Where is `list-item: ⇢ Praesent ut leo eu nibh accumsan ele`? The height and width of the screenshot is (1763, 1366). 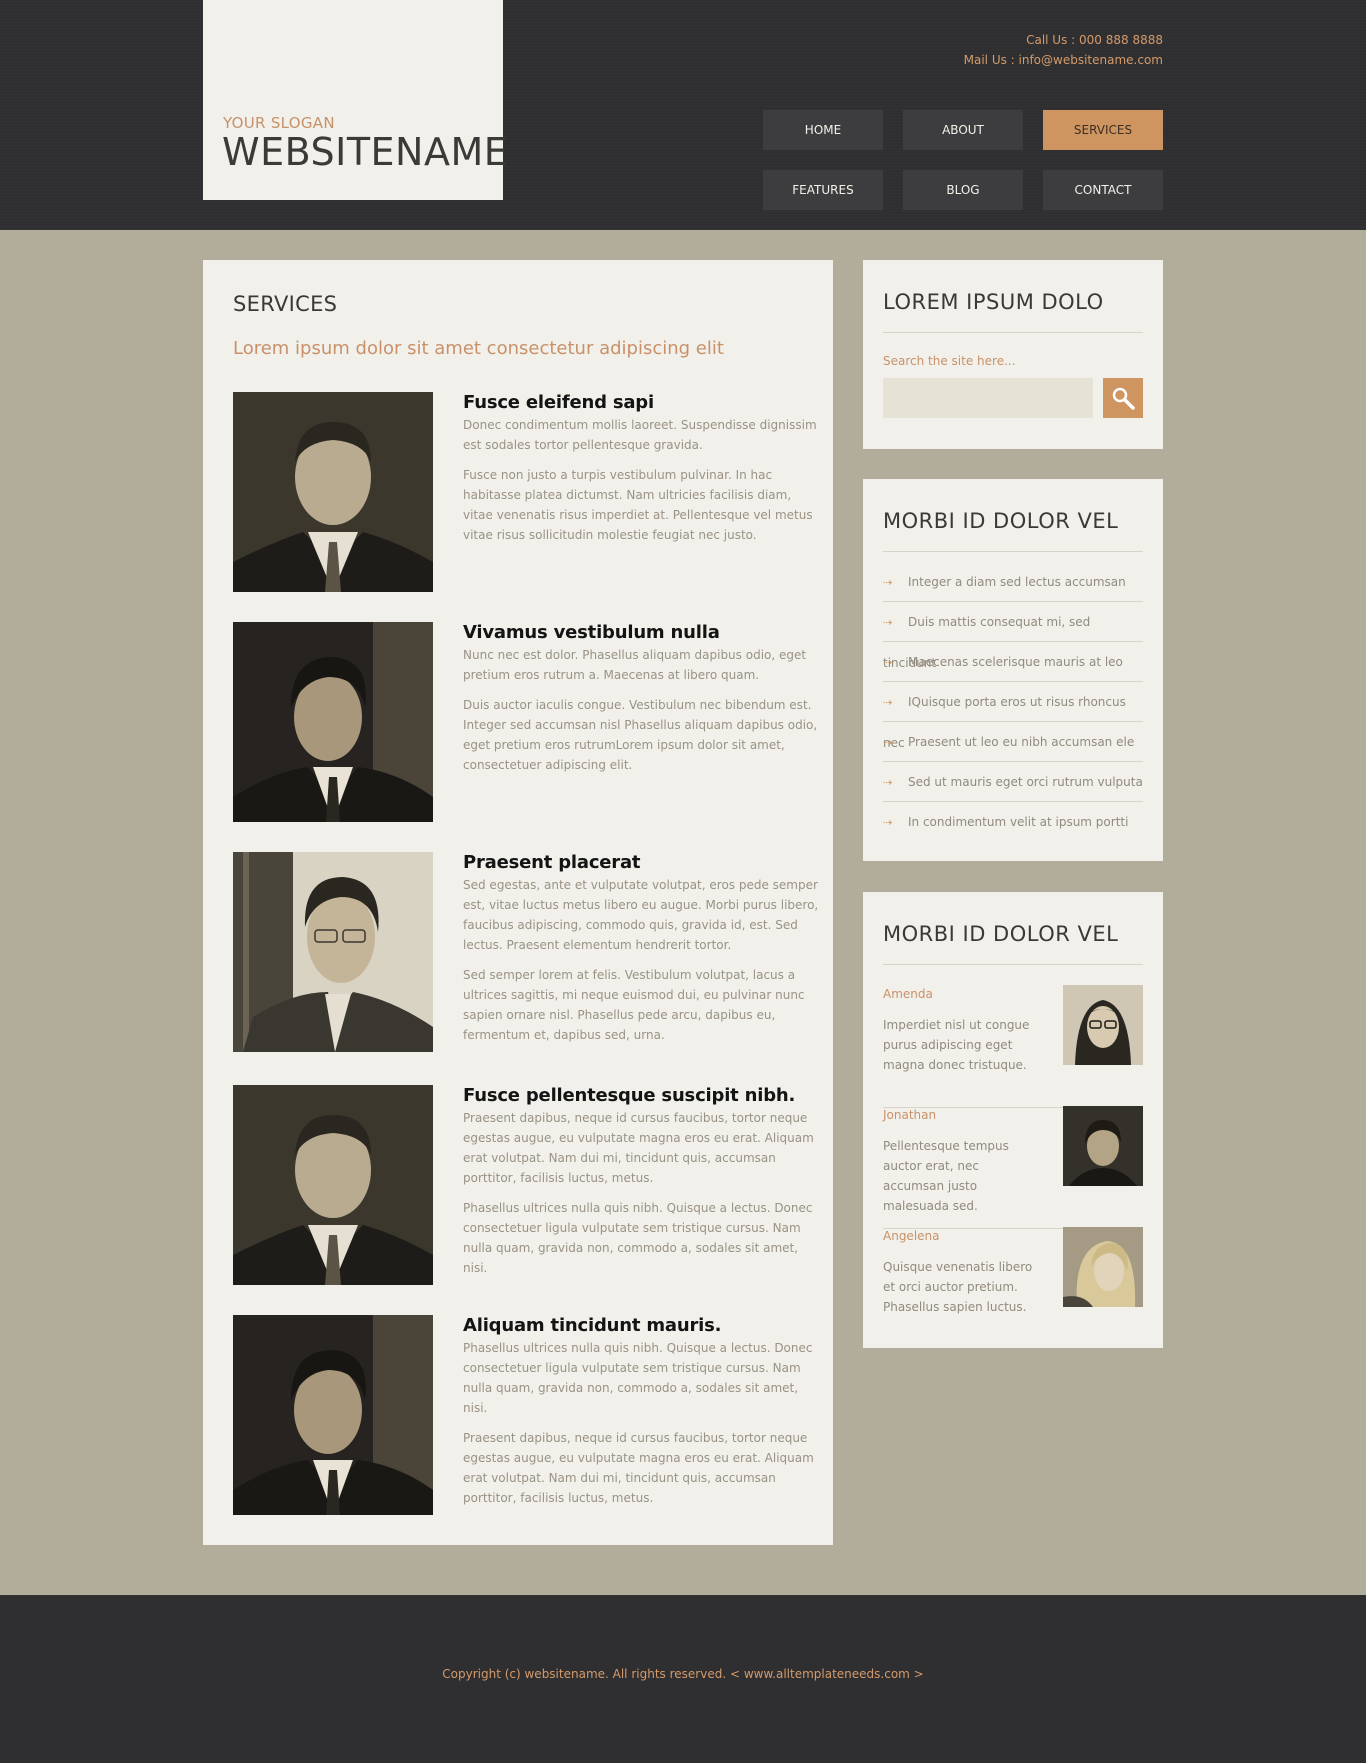
list-item: ⇢ Praesent ut leo eu nibh accumsan ele is located at coordinates (1013, 742).